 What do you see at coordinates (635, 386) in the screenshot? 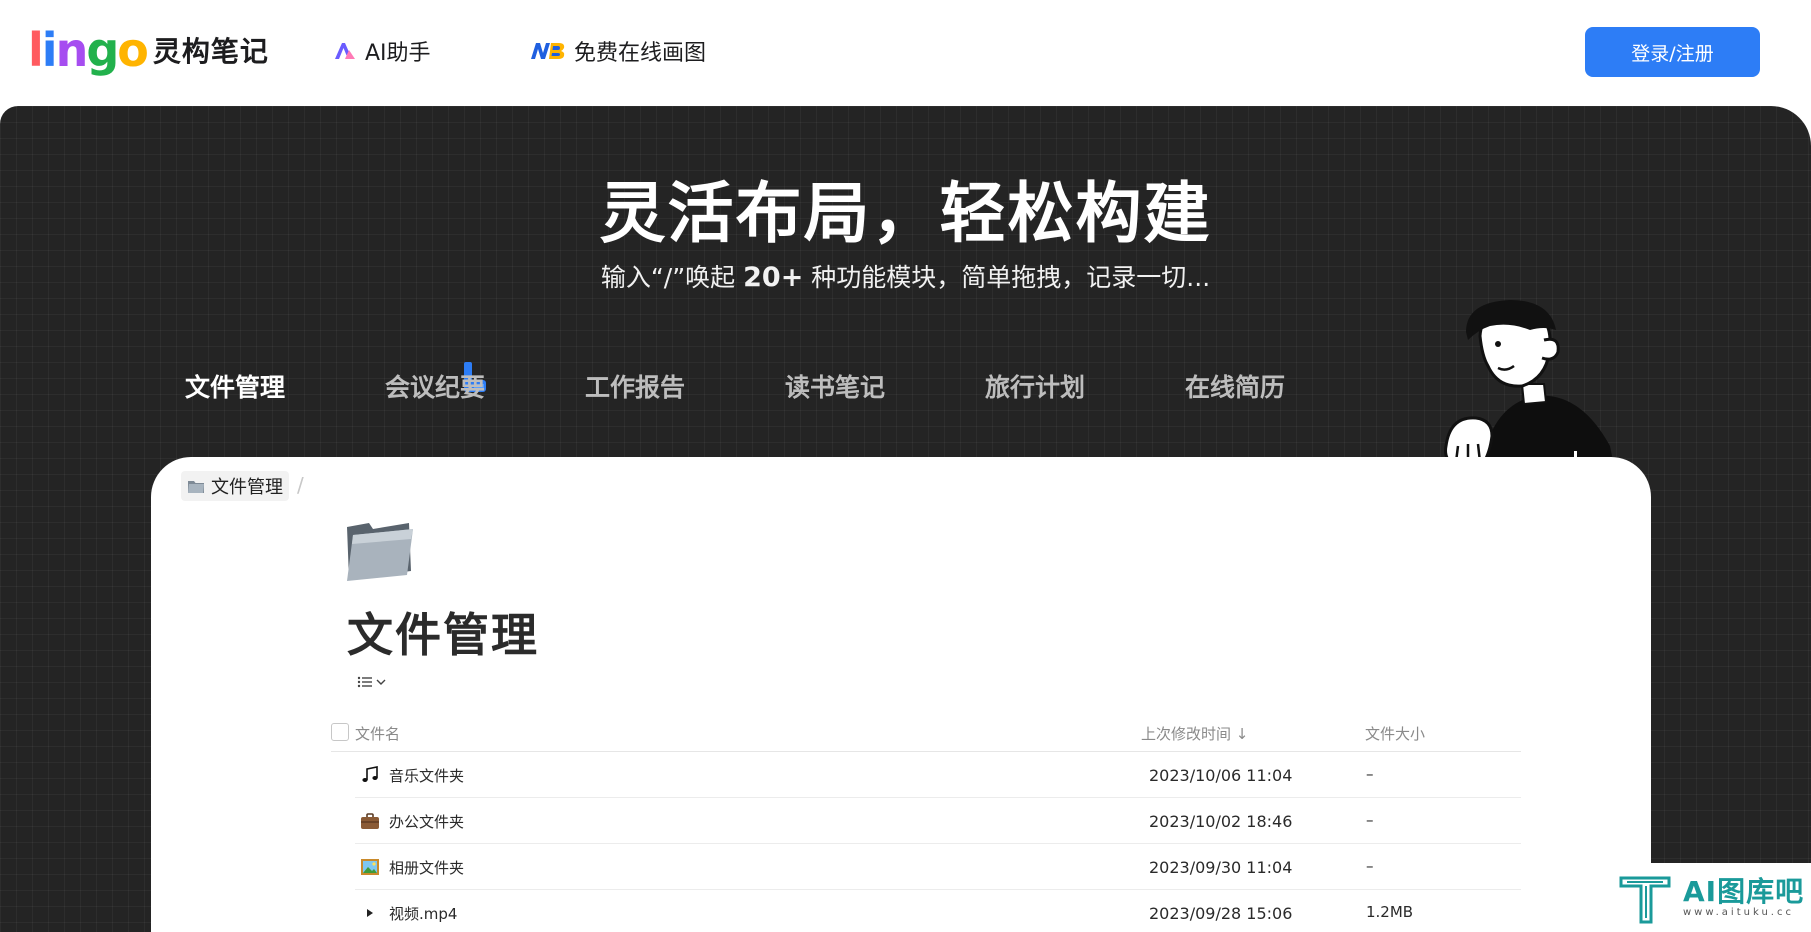
I see `tab-work-report: 工作报告` at bounding box center [635, 386].